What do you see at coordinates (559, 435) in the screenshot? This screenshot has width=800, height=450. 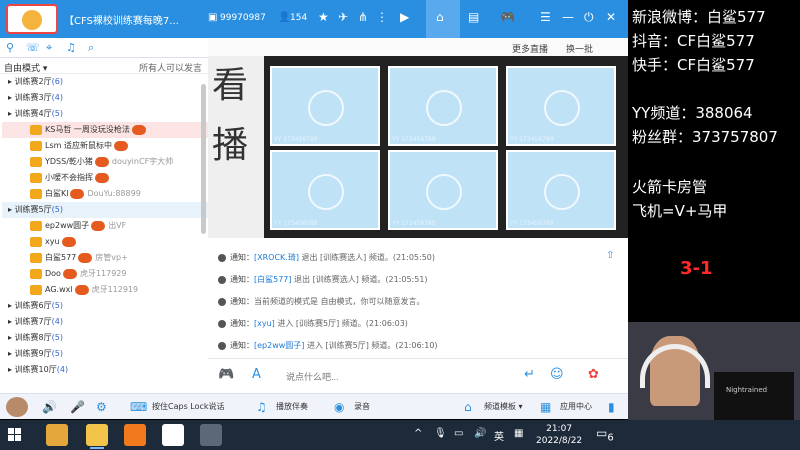 I see `clock: 21:07 2022/8/22` at bounding box center [559, 435].